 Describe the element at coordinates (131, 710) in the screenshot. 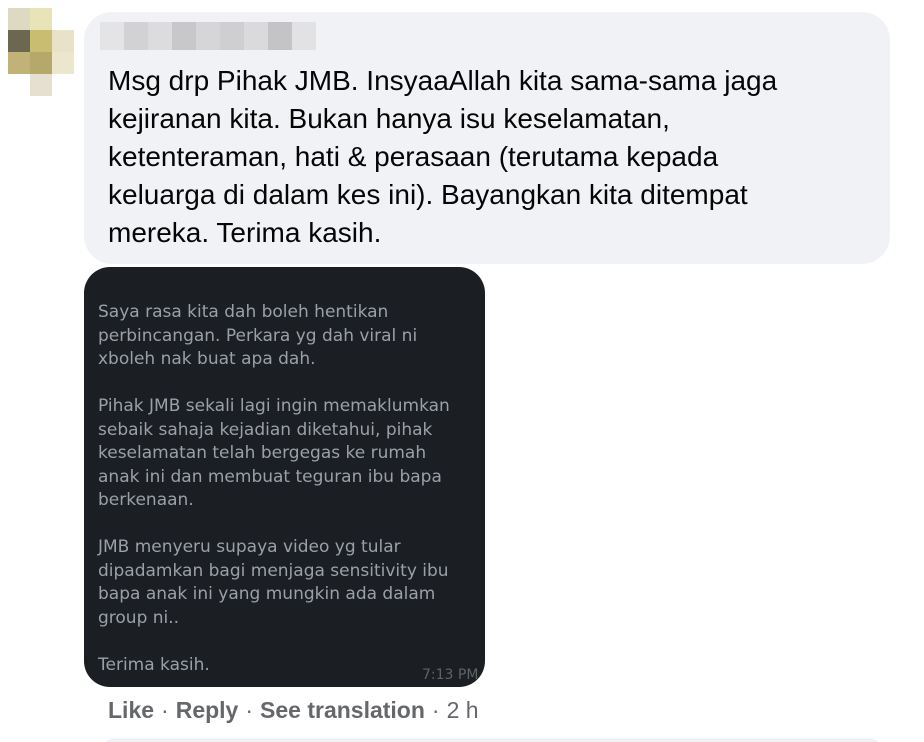

I see `like-button: Like` at that location.